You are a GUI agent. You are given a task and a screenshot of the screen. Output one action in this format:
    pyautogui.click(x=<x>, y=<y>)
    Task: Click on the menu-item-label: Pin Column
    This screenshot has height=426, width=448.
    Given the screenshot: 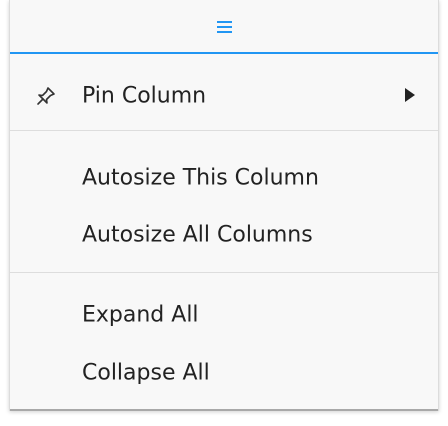 What is the action you would take?
    pyautogui.click(x=144, y=96)
    